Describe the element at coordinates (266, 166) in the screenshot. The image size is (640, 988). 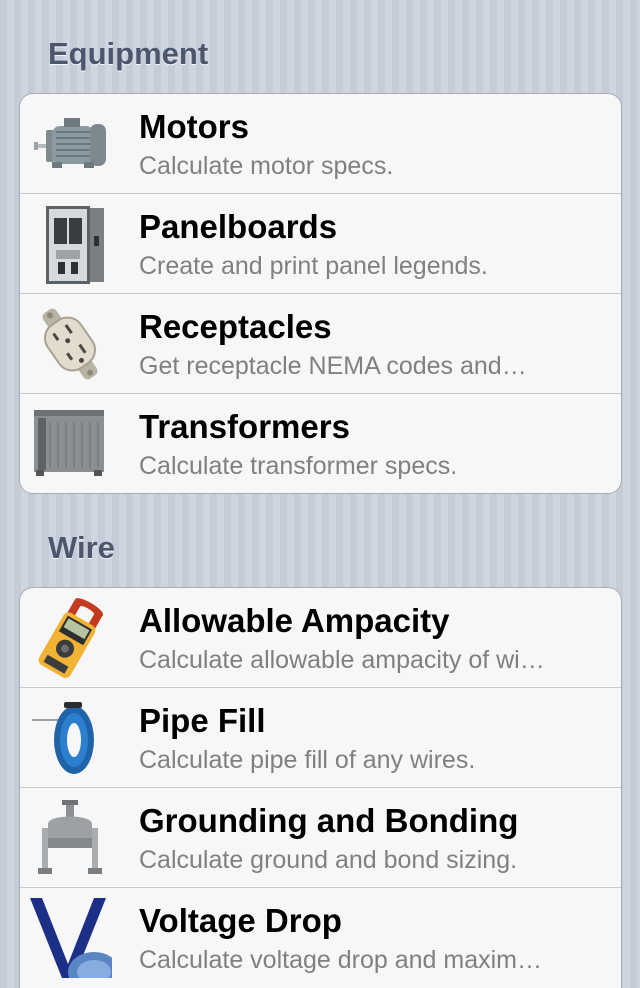
I see `item-subtitle: Calculate motor specs.` at that location.